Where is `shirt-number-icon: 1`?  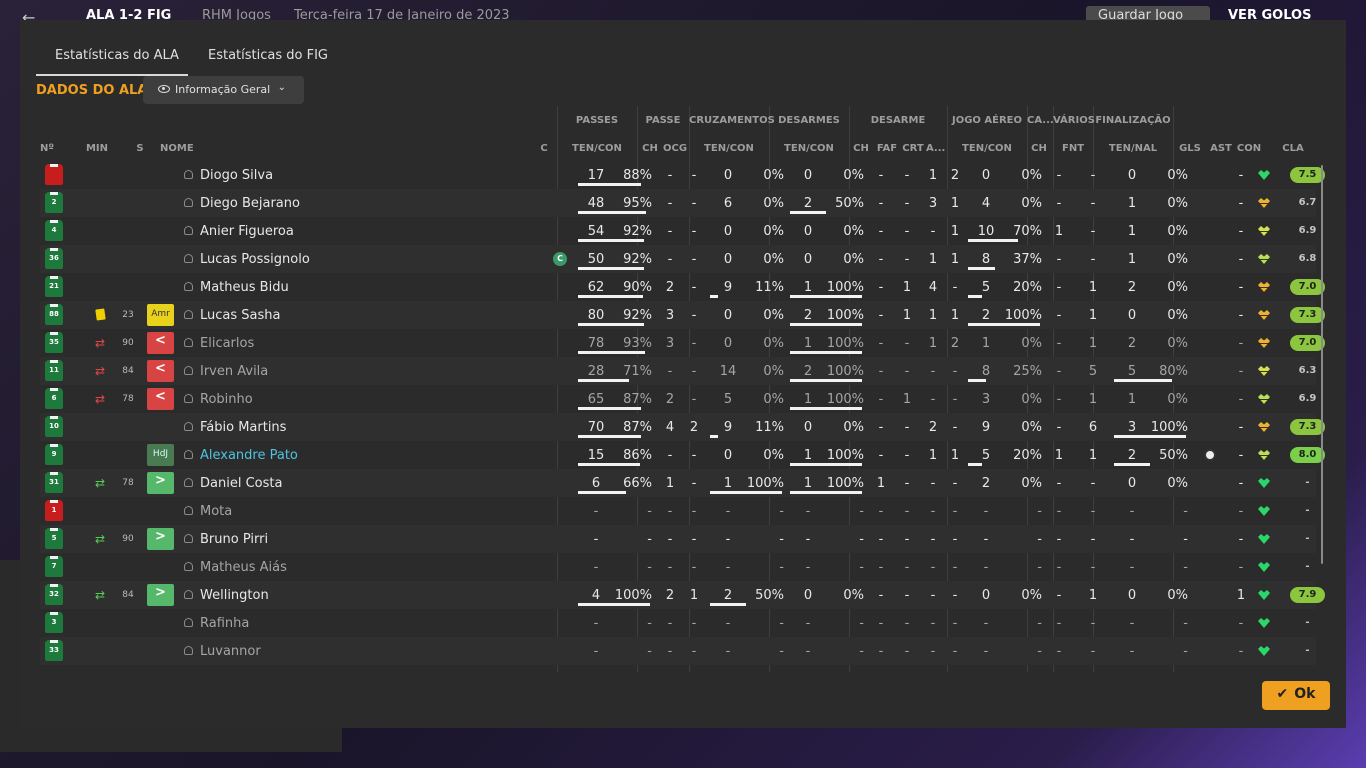 shirt-number-icon: 1 is located at coordinates (54, 510).